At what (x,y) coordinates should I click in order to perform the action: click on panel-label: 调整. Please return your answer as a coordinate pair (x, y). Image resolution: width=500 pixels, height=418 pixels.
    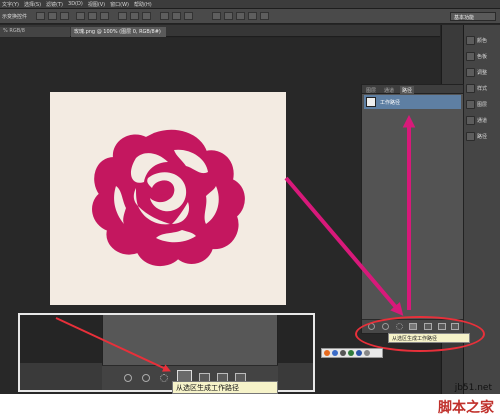
    Looking at the image, I should click on (482, 72).